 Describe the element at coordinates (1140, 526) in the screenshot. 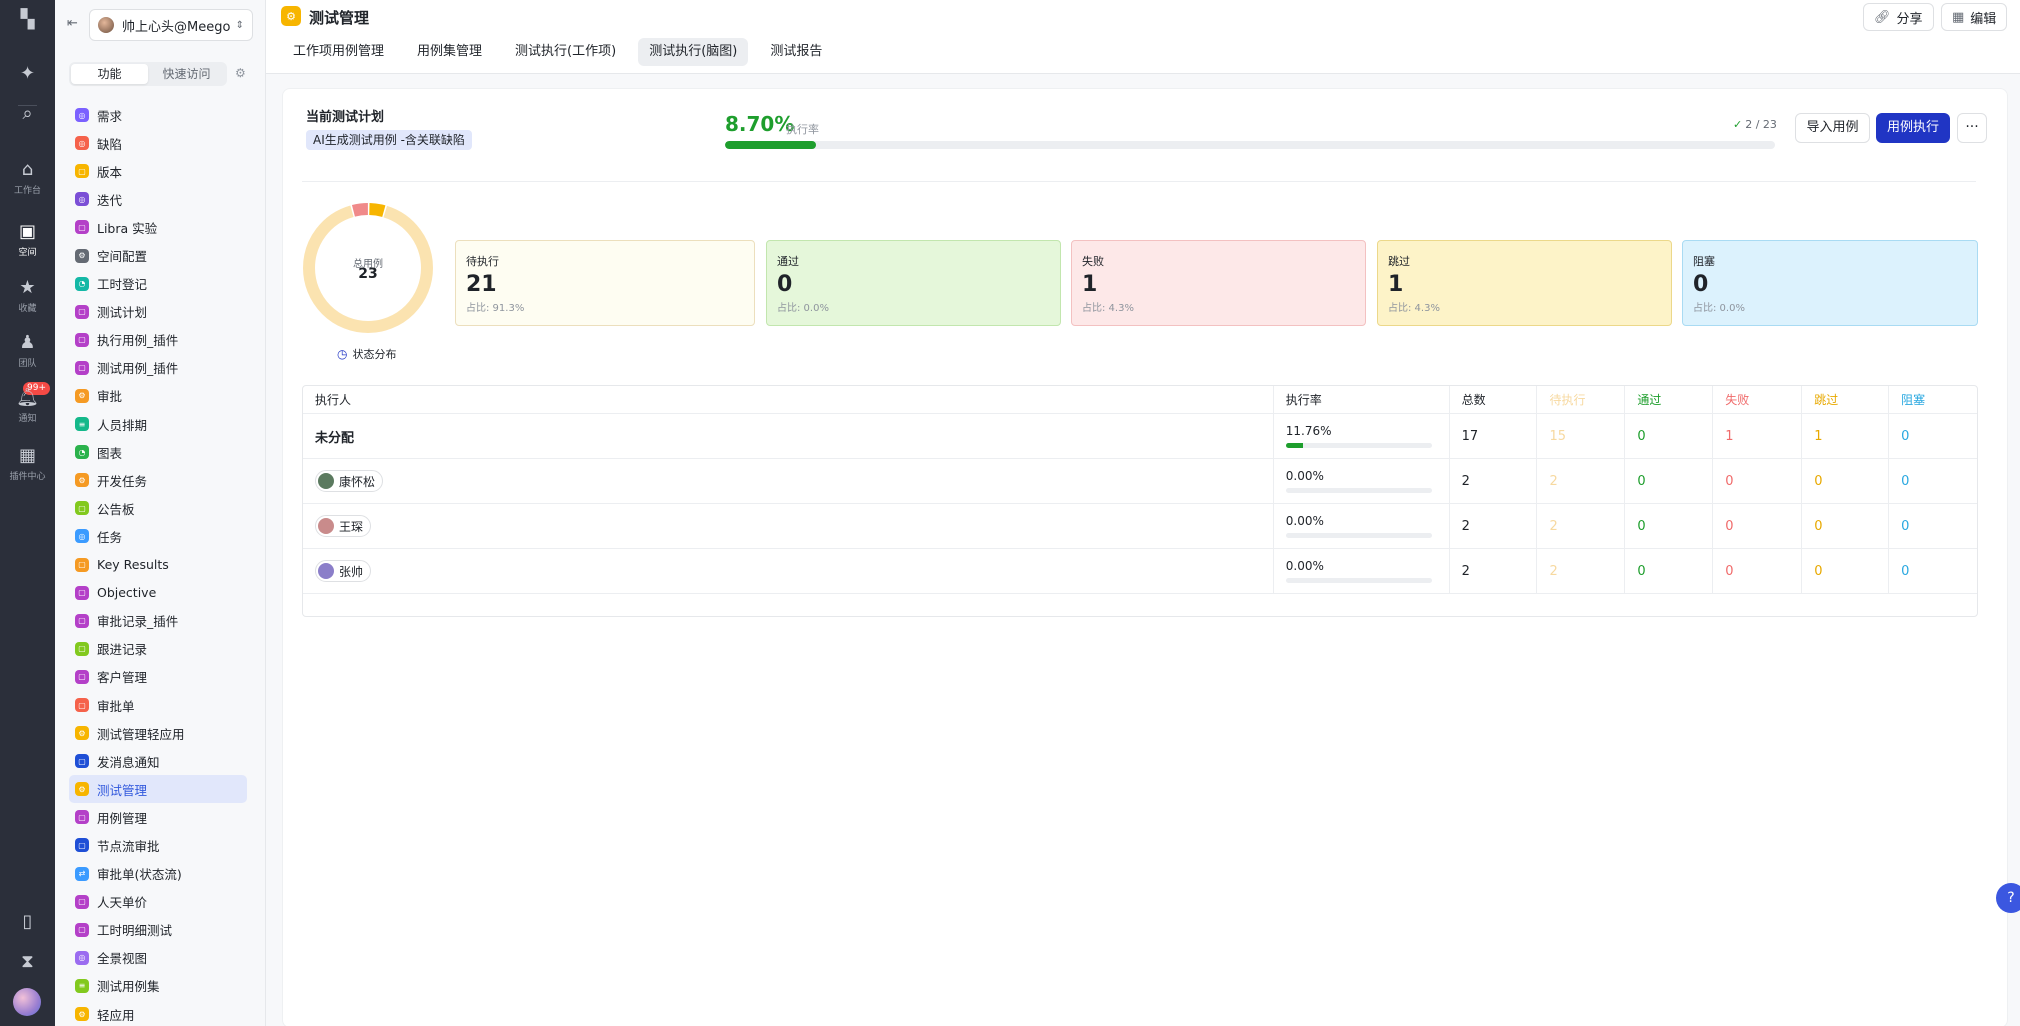

I see `table-row: 王琛 0.00% 2 2 0 0 0 0` at that location.